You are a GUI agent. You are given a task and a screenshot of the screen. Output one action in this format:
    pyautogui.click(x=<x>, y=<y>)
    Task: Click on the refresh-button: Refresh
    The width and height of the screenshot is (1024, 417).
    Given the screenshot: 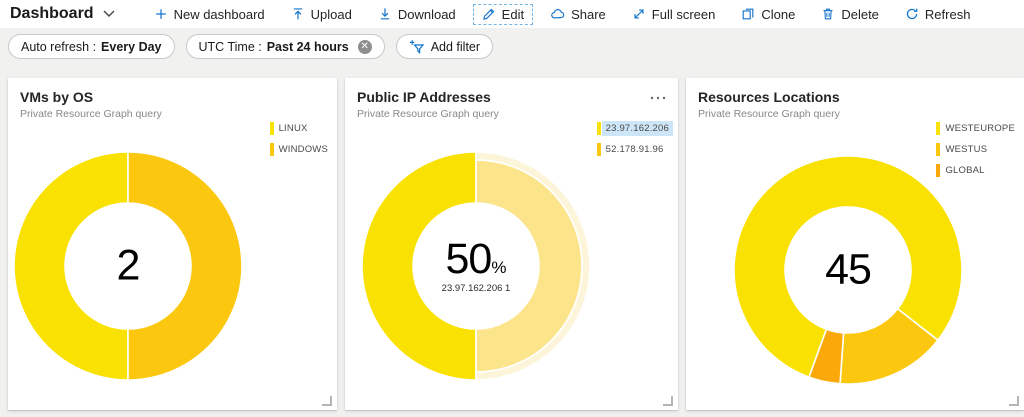 What is the action you would take?
    pyautogui.click(x=938, y=14)
    